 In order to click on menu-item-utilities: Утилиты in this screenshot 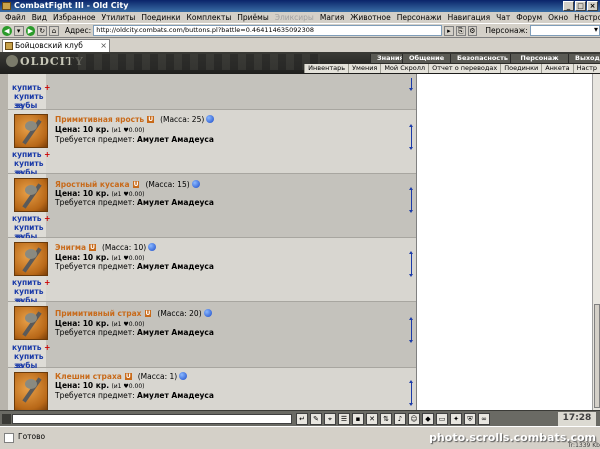, I will do `click(119, 17)`.